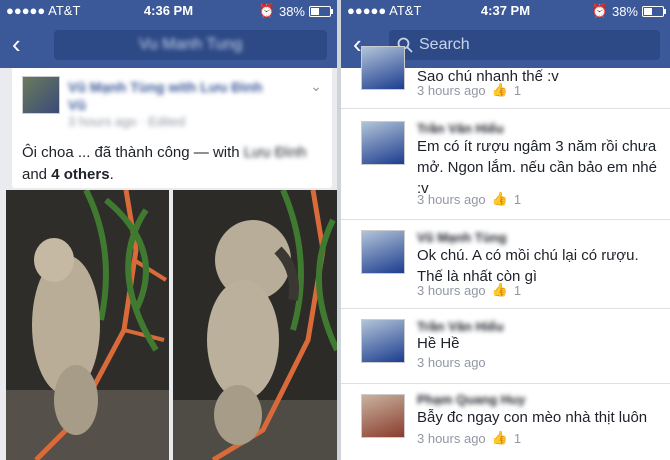 The height and width of the screenshot is (460, 670). I want to click on comment-item: Sao chú nhanh thế :v 3 hours ago 👍 1, so click(505, 77).